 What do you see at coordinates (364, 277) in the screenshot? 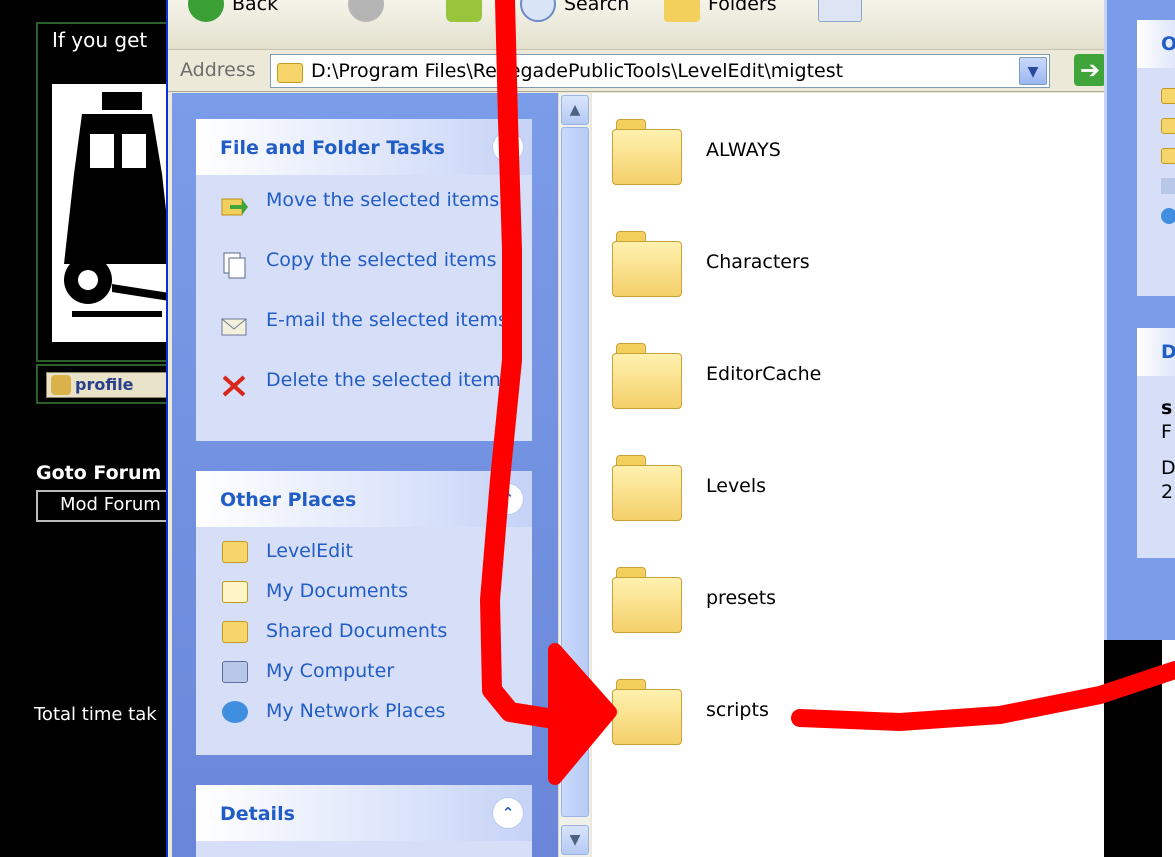
I see `task-copy: Copy the selected items` at bounding box center [364, 277].